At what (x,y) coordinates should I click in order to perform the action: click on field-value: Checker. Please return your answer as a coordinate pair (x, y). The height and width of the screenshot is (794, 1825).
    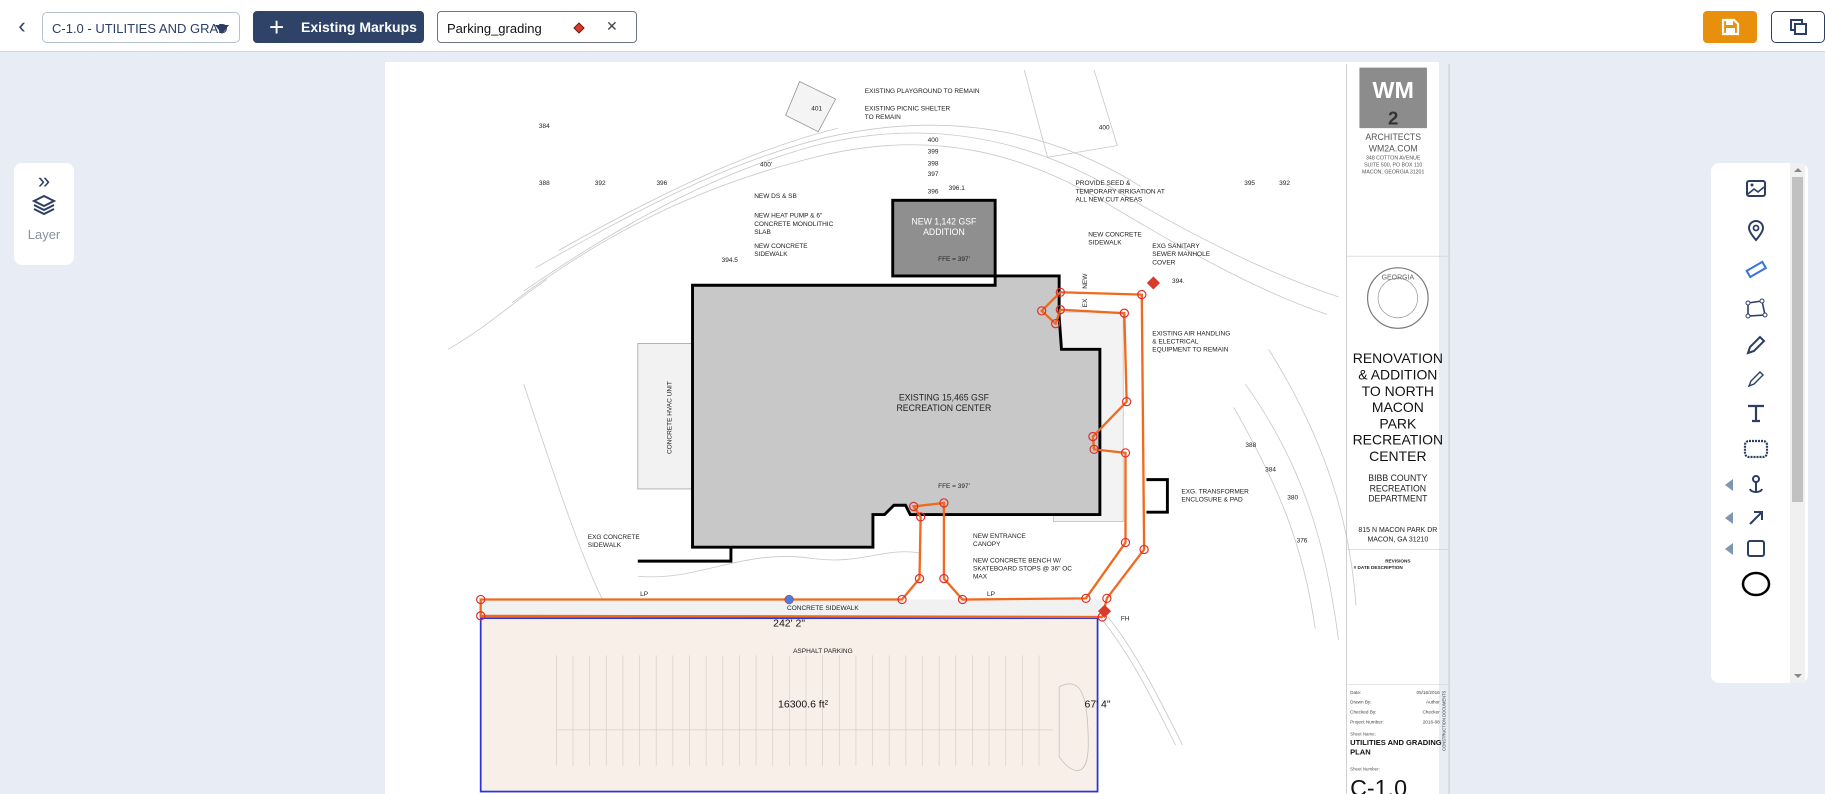
    Looking at the image, I should click on (1431, 712).